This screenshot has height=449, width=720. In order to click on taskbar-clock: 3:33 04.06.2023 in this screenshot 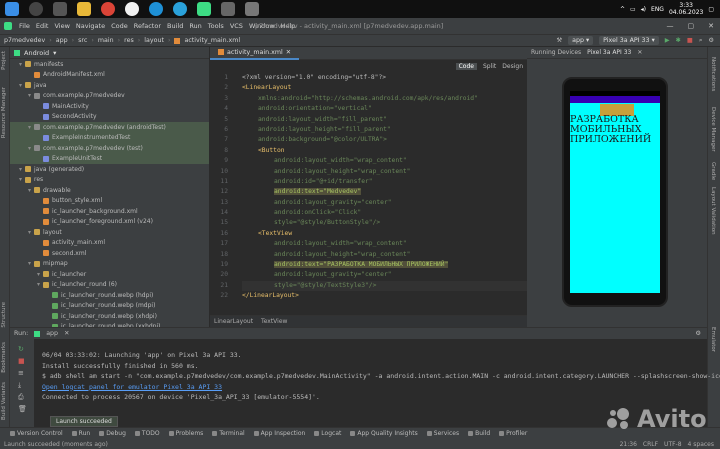, I will do `click(686, 9)`.